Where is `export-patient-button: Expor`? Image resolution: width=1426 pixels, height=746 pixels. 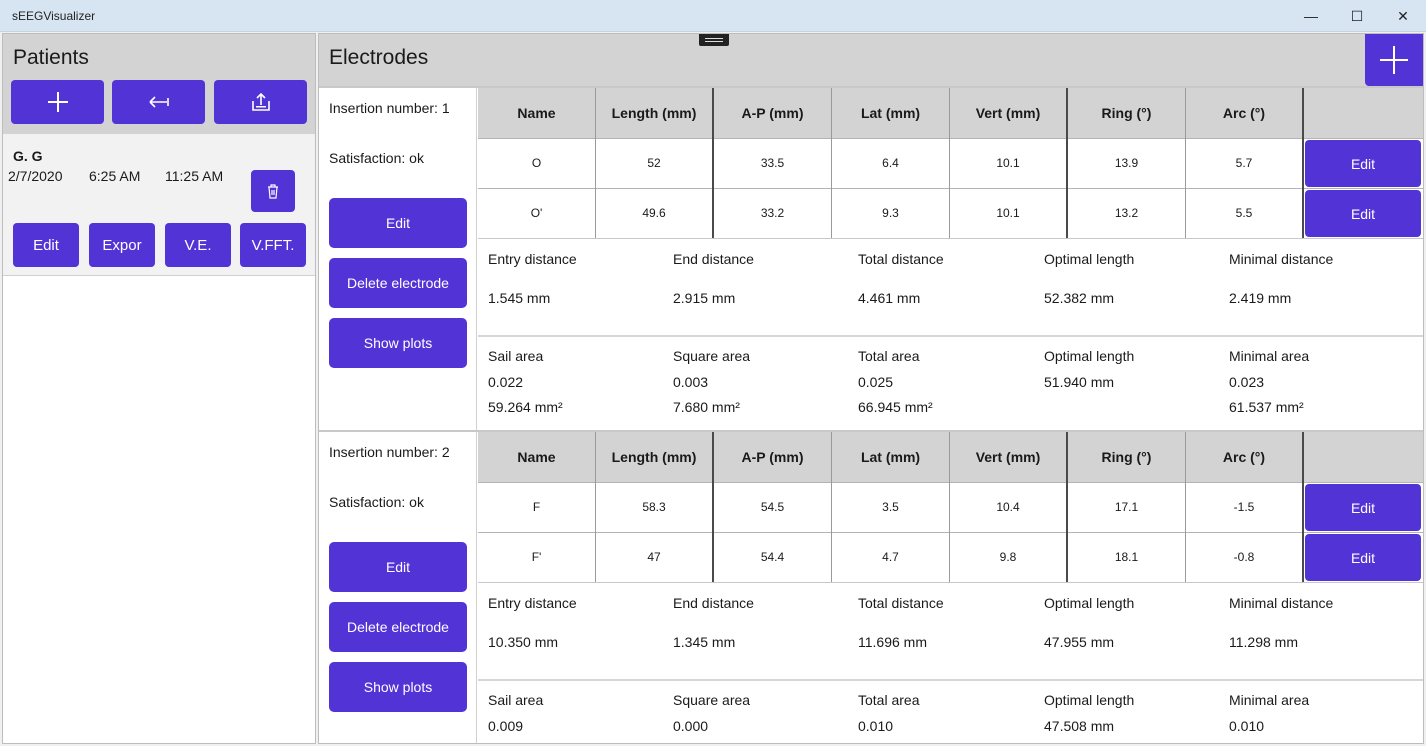
export-patient-button: Expor is located at coordinates (122, 245).